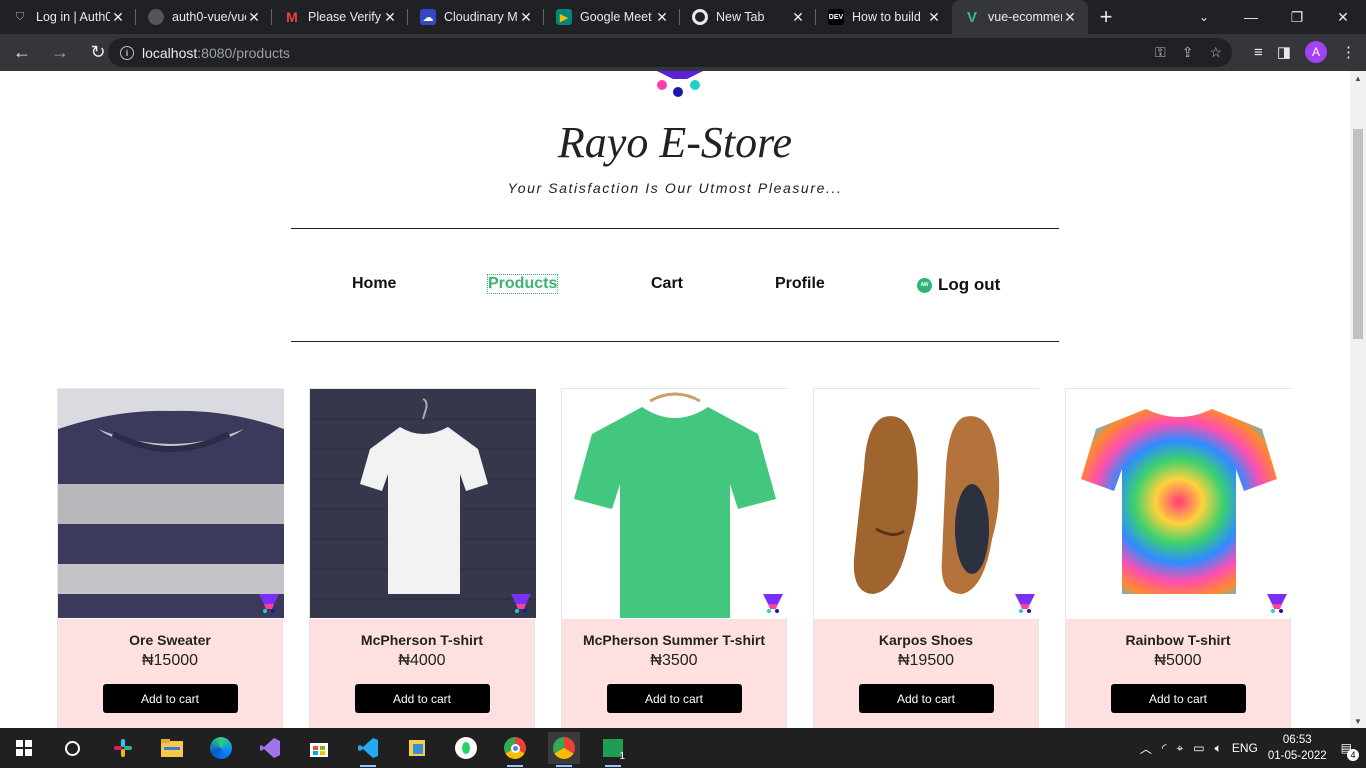  I want to click on product-image-sweater, so click(171, 503).